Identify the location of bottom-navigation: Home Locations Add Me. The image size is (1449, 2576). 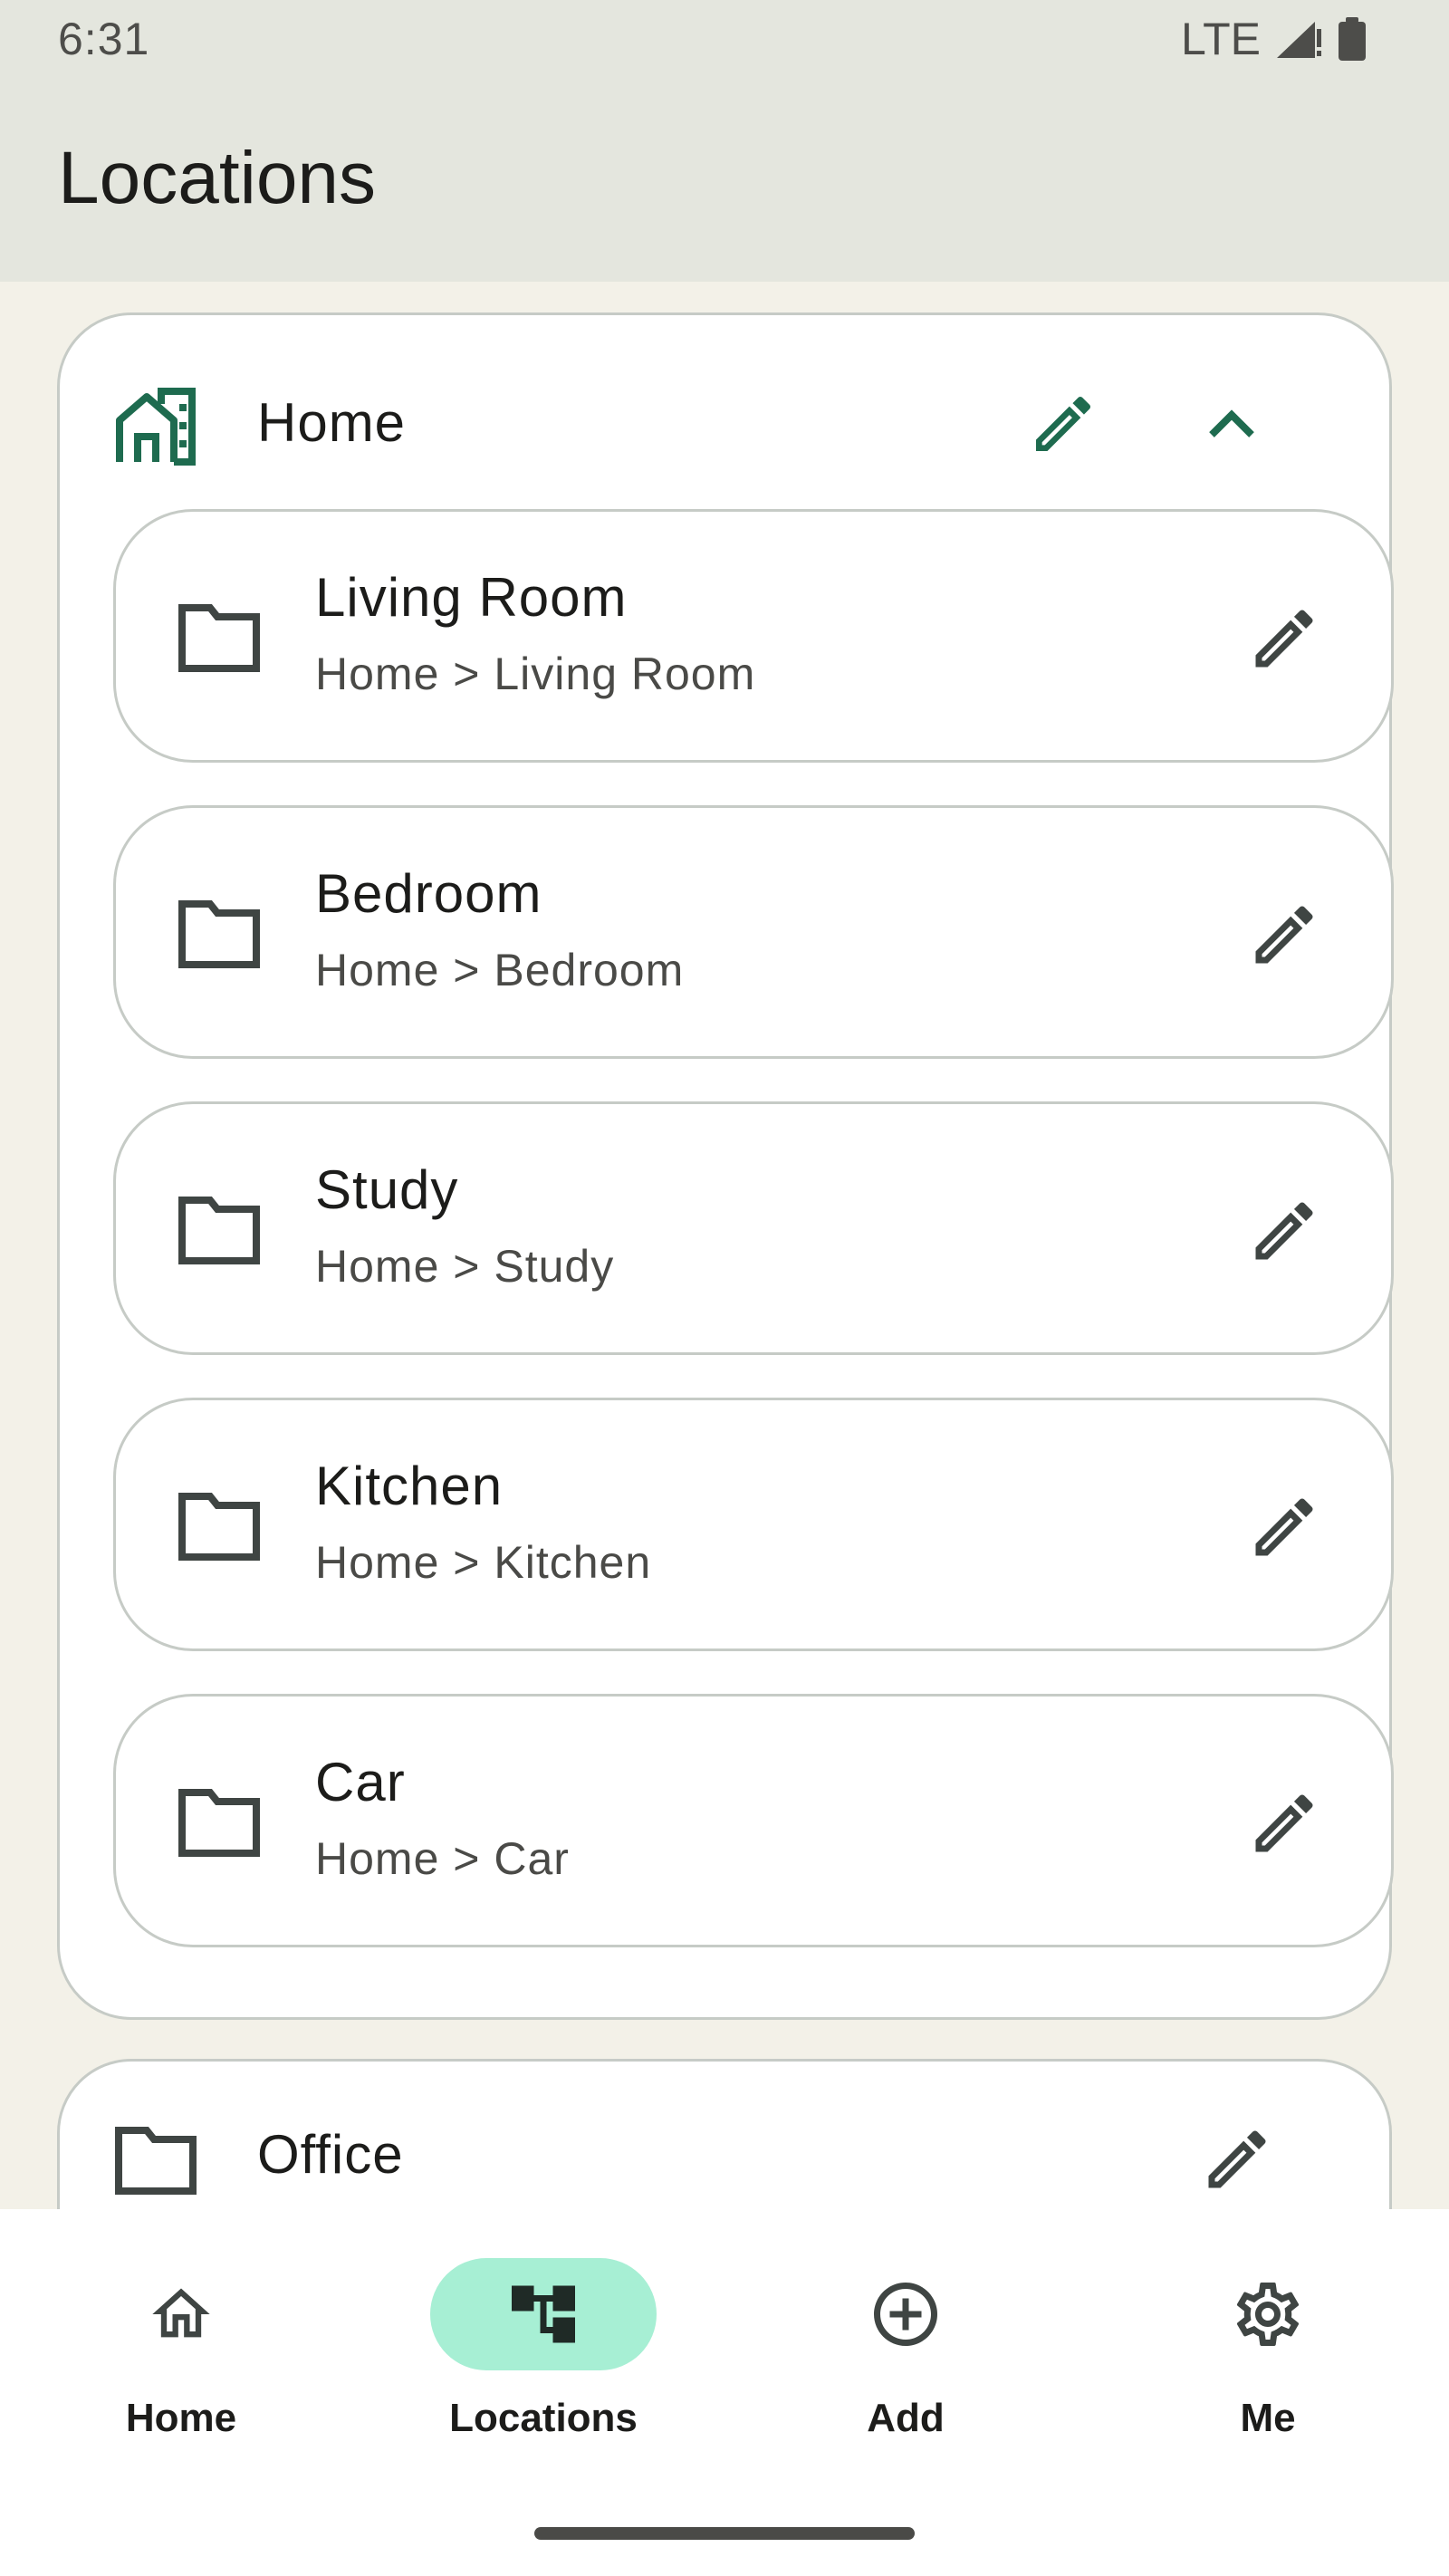
(724, 2392).